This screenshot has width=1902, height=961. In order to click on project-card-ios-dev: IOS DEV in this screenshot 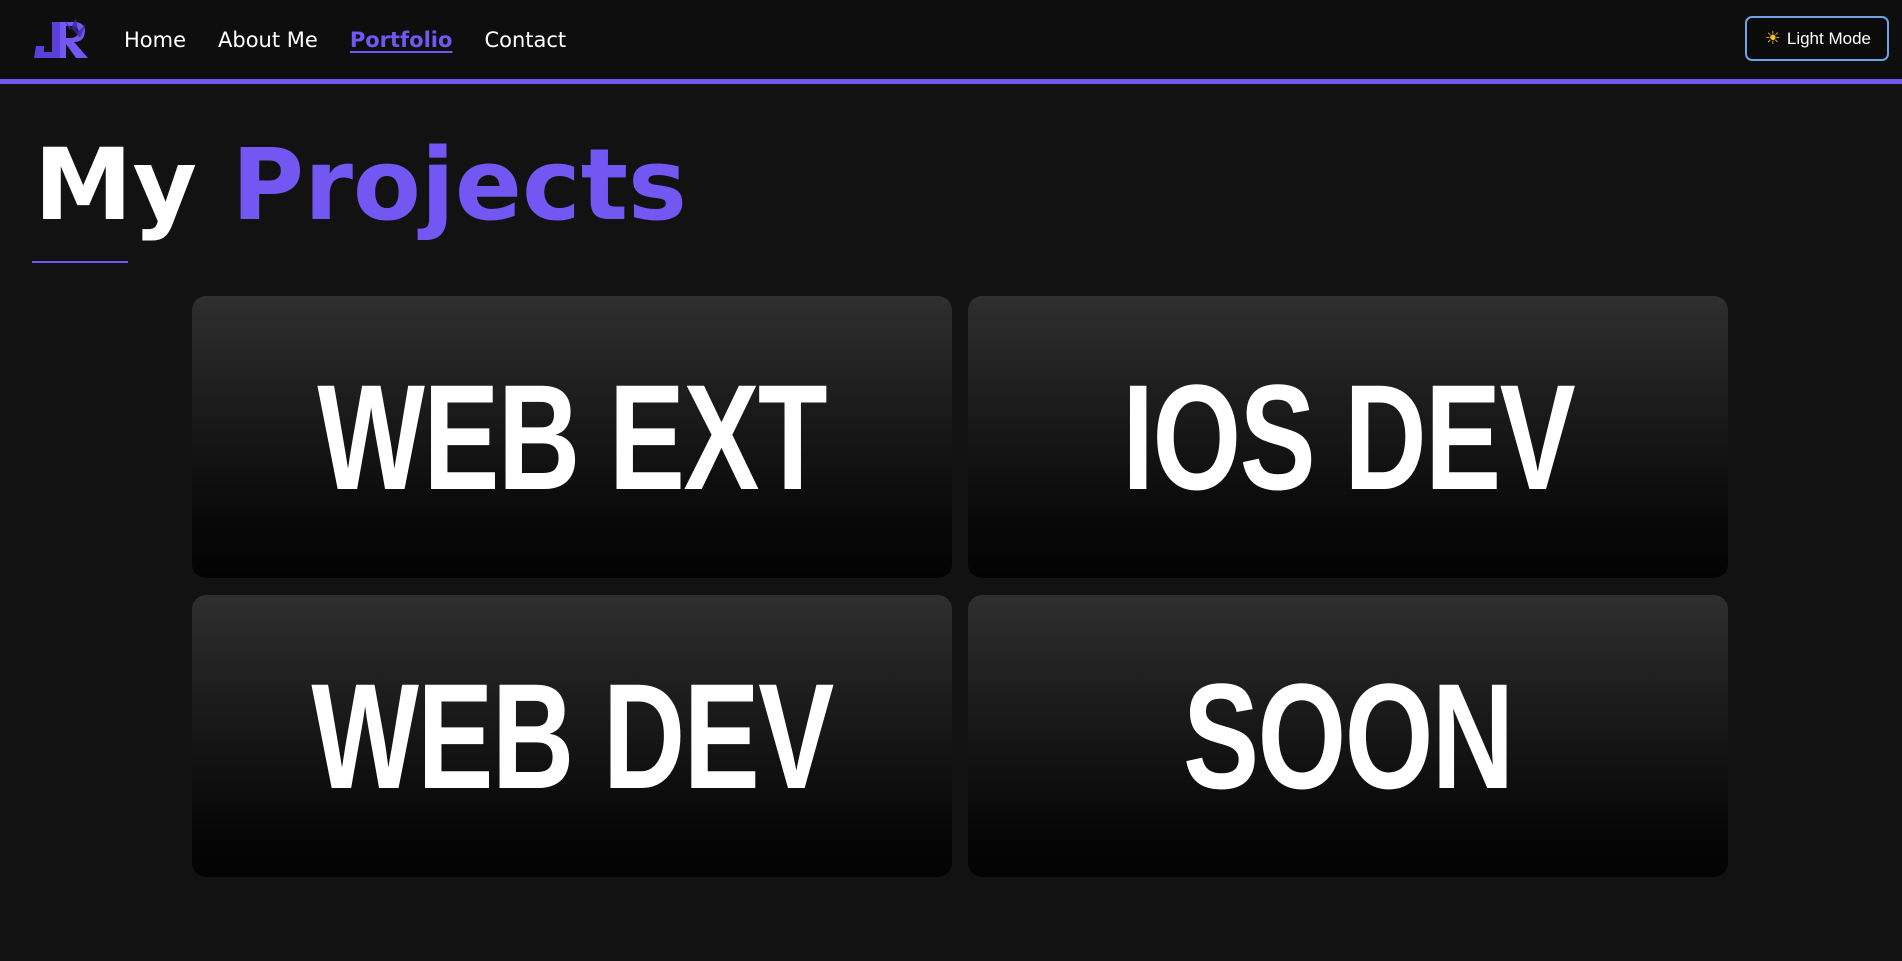, I will do `click(1348, 437)`.